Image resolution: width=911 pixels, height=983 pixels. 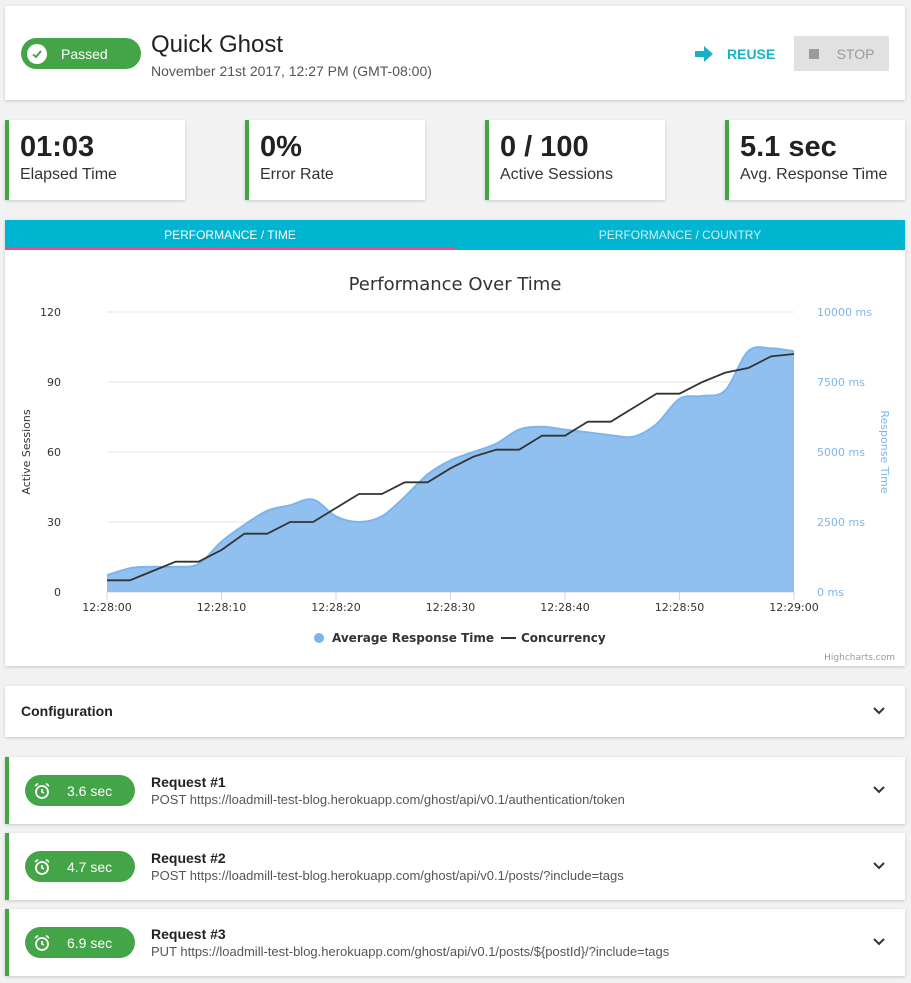 I want to click on stop-icon, so click(x=813, y=53).